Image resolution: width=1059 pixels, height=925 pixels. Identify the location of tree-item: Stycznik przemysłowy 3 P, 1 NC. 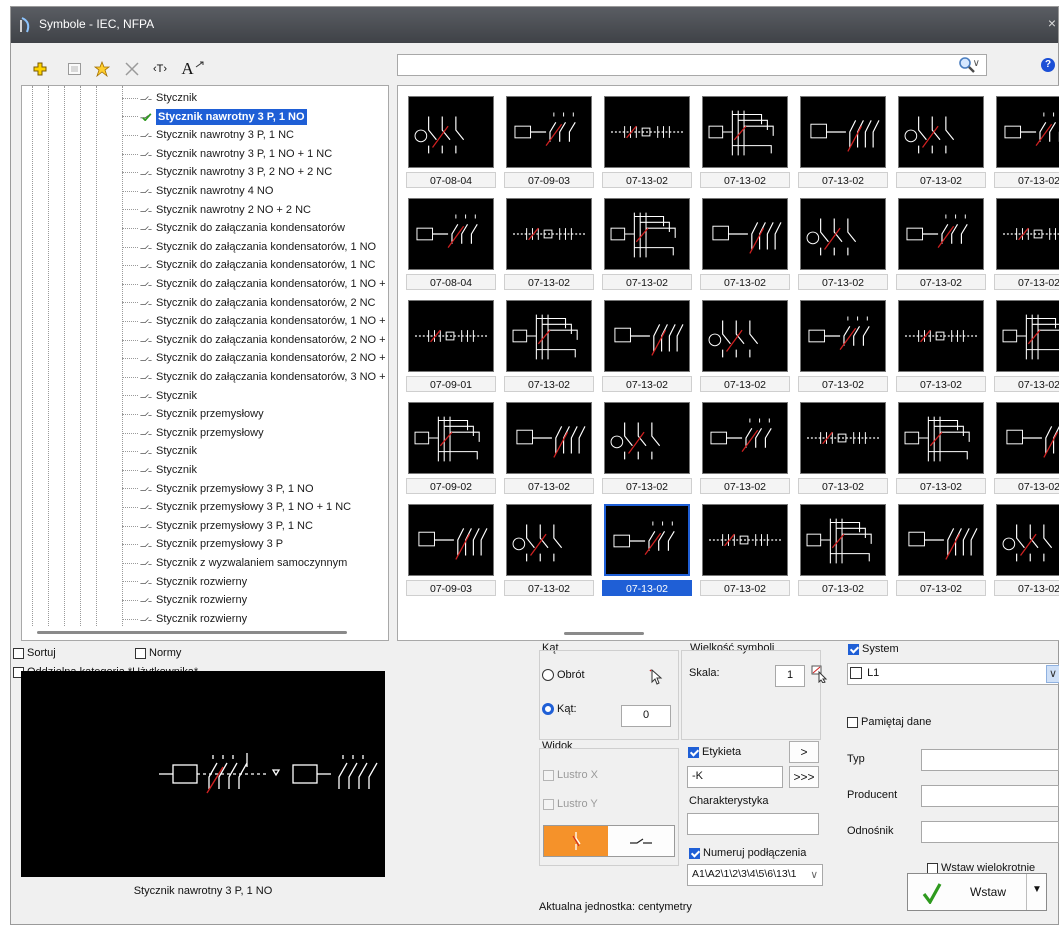
(217, 526).